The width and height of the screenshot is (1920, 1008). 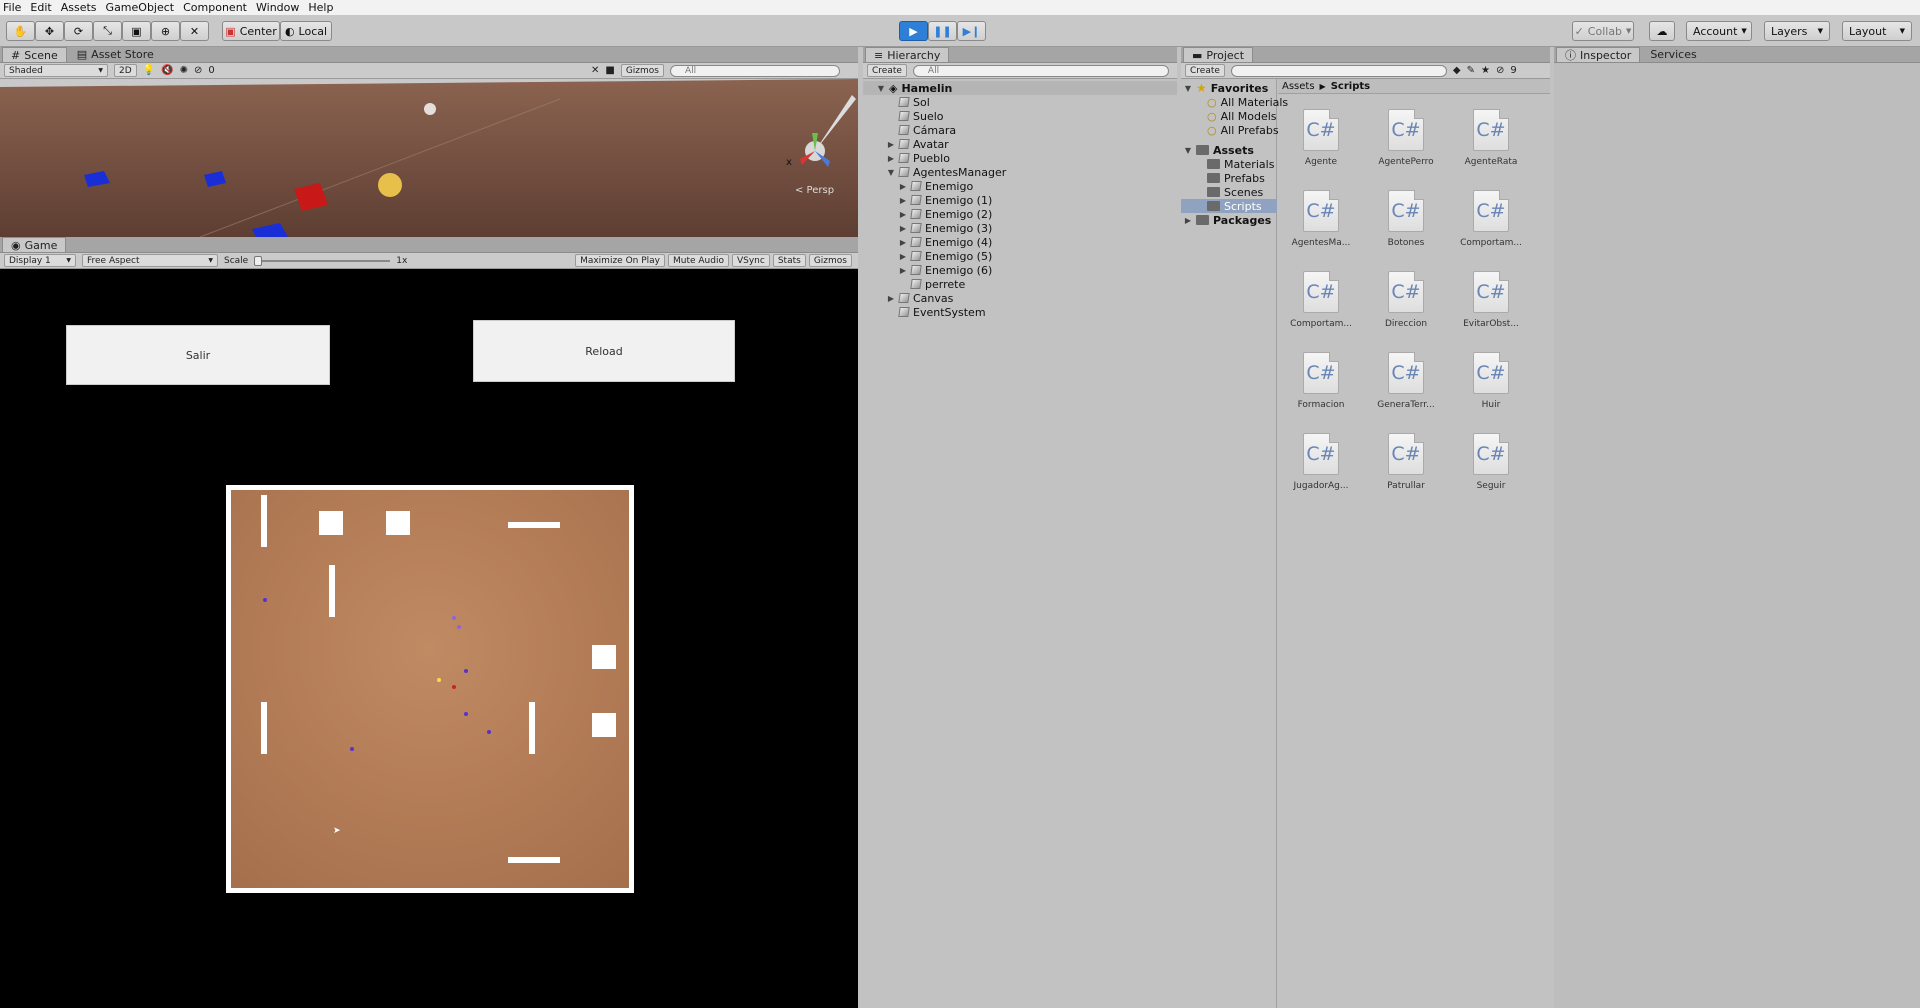 I want to click on hierarchy-item: ▶ Avatar, so click(x=918, y=144).